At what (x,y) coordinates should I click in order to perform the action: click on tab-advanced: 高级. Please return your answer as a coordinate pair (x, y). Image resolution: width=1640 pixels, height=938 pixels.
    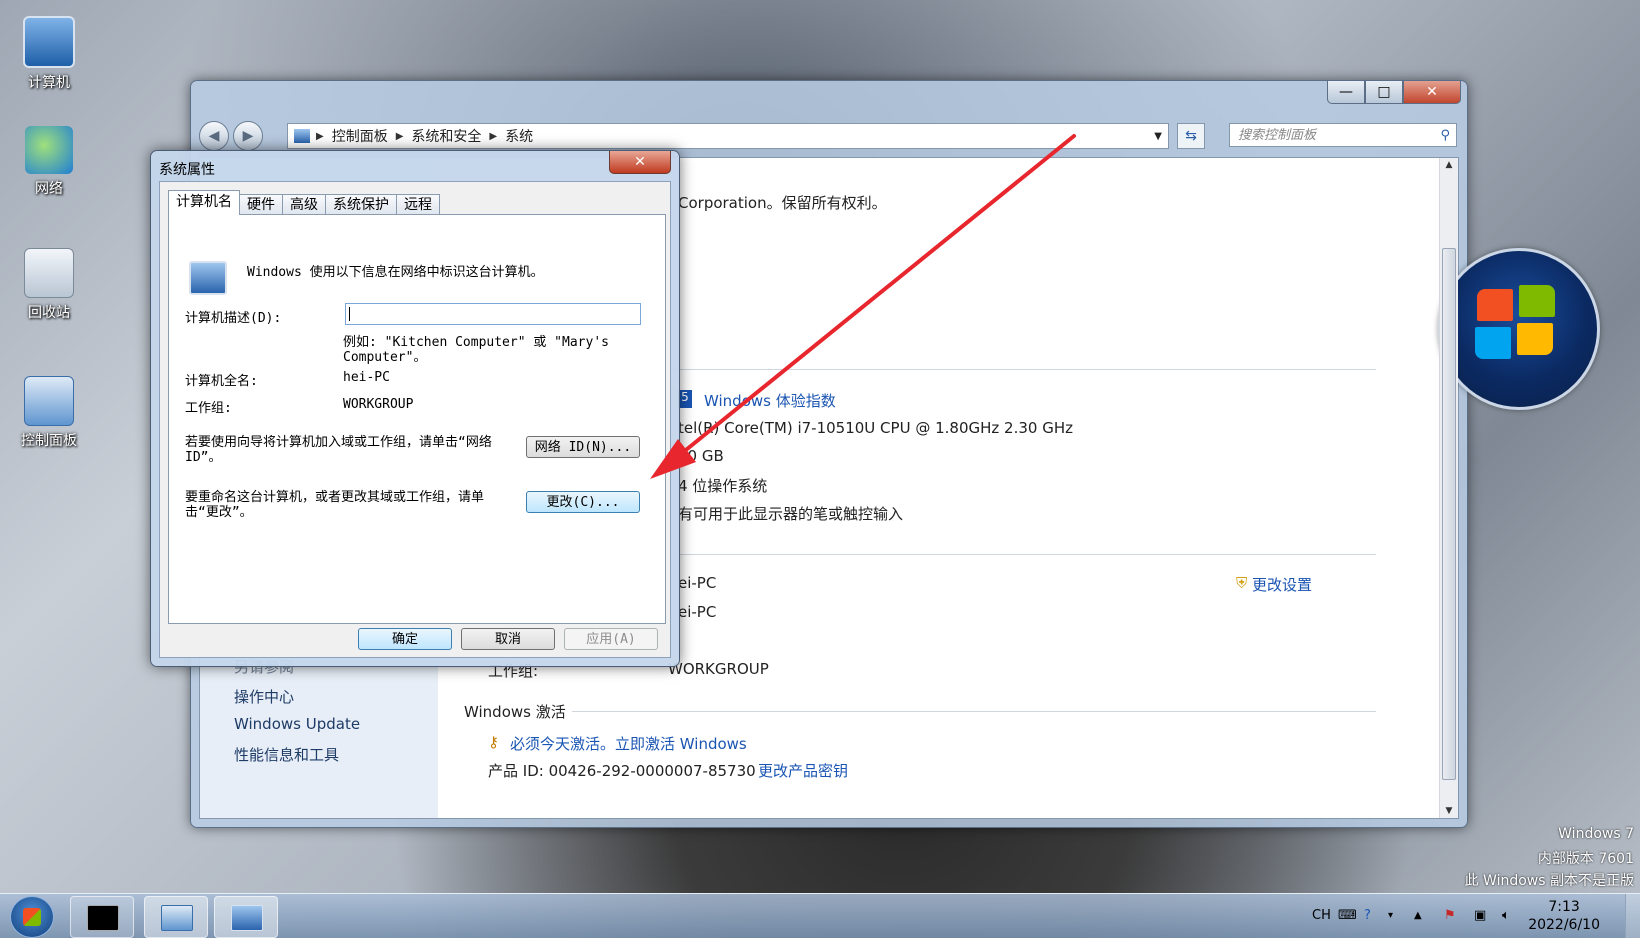
    Looking at the image, I should click on (304, 204).